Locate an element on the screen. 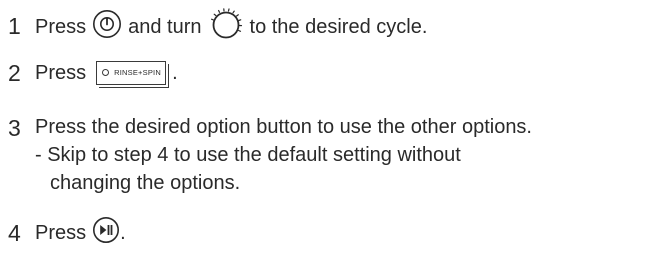  step-number: 2 is located at coordinates (14, 73).